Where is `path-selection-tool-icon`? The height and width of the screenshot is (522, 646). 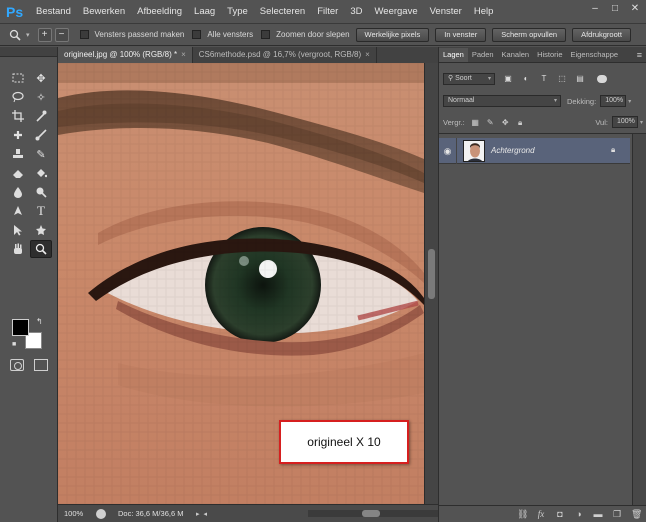
path-selection-tool-icon is located at coordinates (18, 230).